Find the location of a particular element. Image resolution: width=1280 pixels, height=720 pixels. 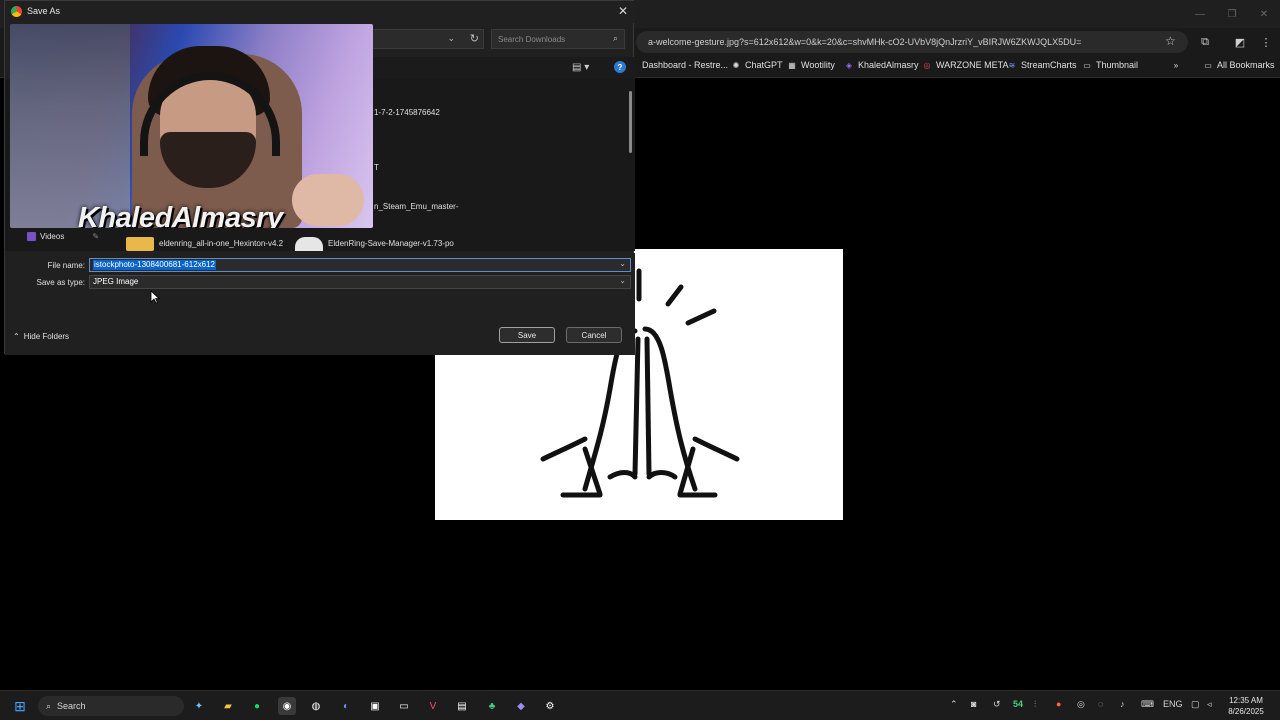

pin-icon: ✎ is located at coordinates (96, 236).